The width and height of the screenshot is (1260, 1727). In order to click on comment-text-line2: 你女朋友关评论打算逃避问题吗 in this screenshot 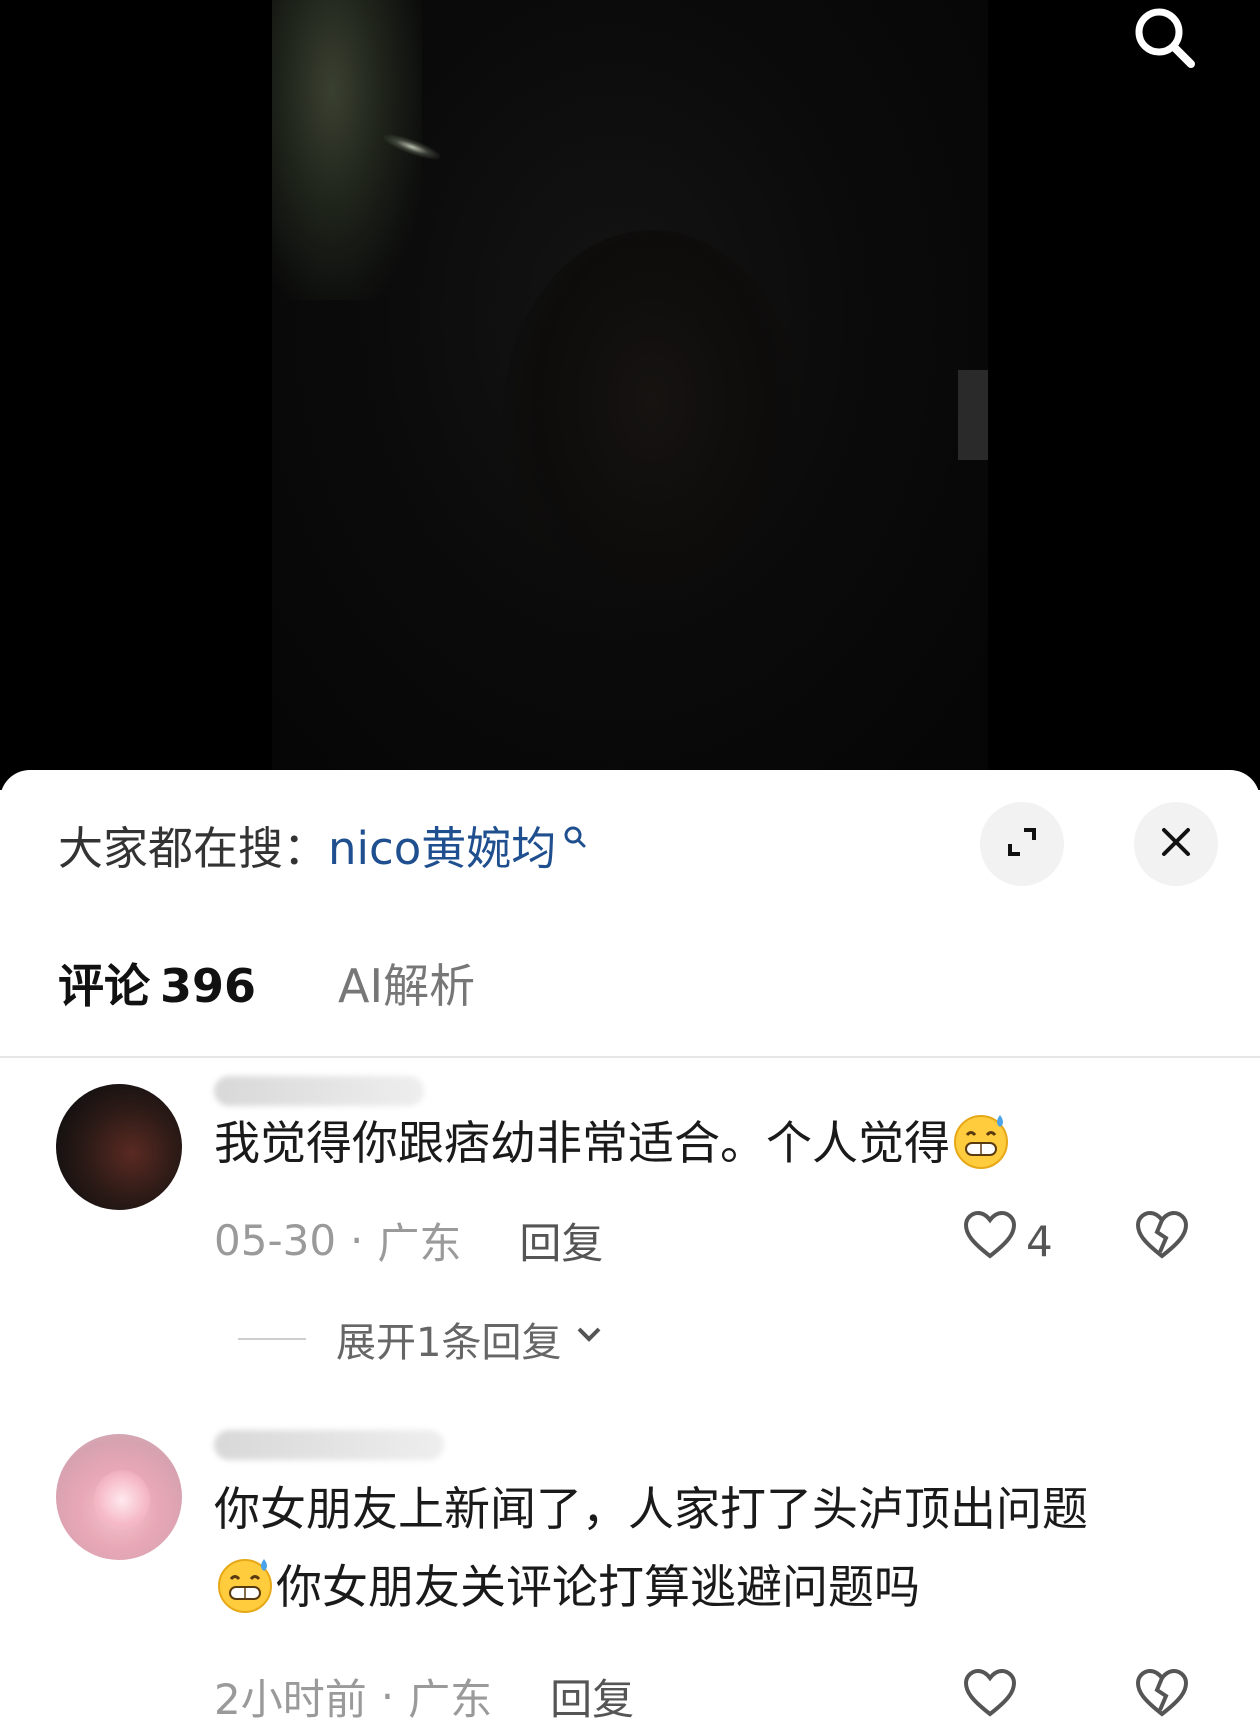, I will do `click(714, 1587)`.